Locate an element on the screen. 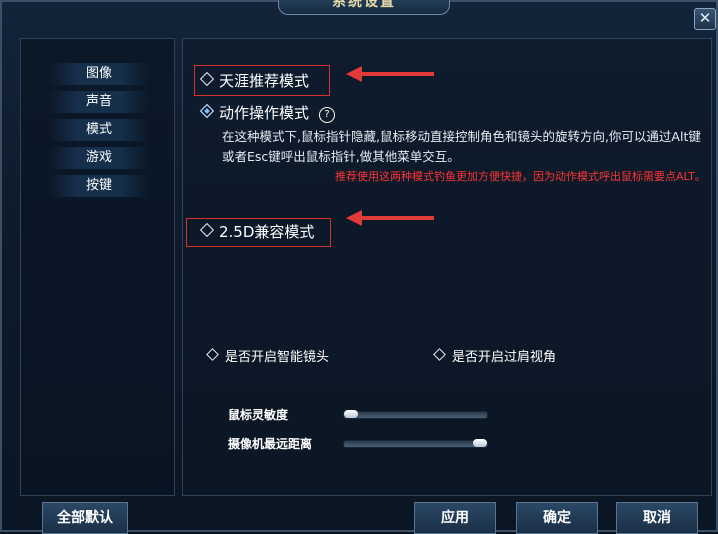 Image resolution: width=718 pixels, height=534 pixels. reset-all-button: 全部默认 is located at coordinates (85, 518).